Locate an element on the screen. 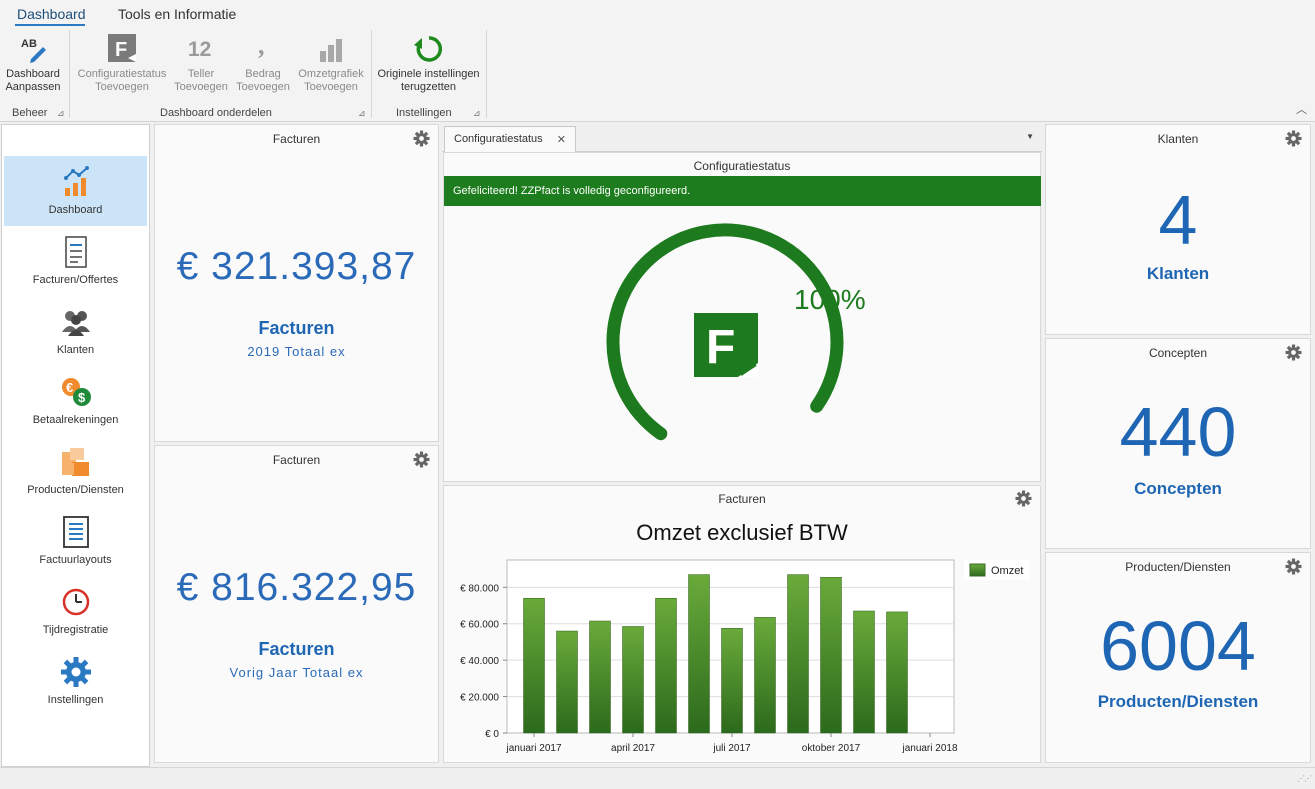  group-label-dashboard-onderdelen: Dashboard onderdelen is located at coordinates (216, 113).